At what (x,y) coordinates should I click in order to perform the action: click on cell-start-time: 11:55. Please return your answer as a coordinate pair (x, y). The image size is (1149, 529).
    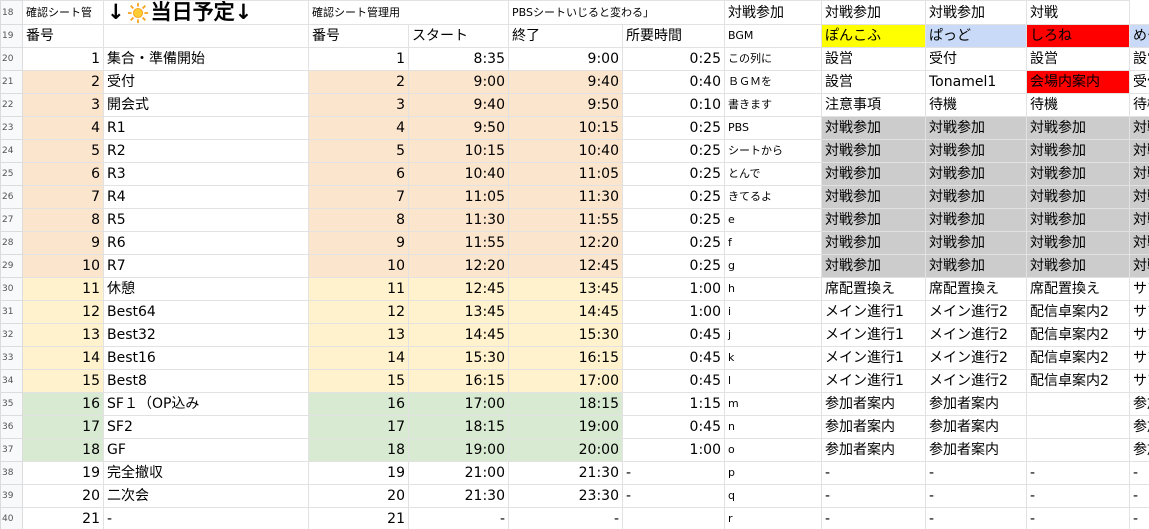
    Looking at the image, I should click on (458, 243).